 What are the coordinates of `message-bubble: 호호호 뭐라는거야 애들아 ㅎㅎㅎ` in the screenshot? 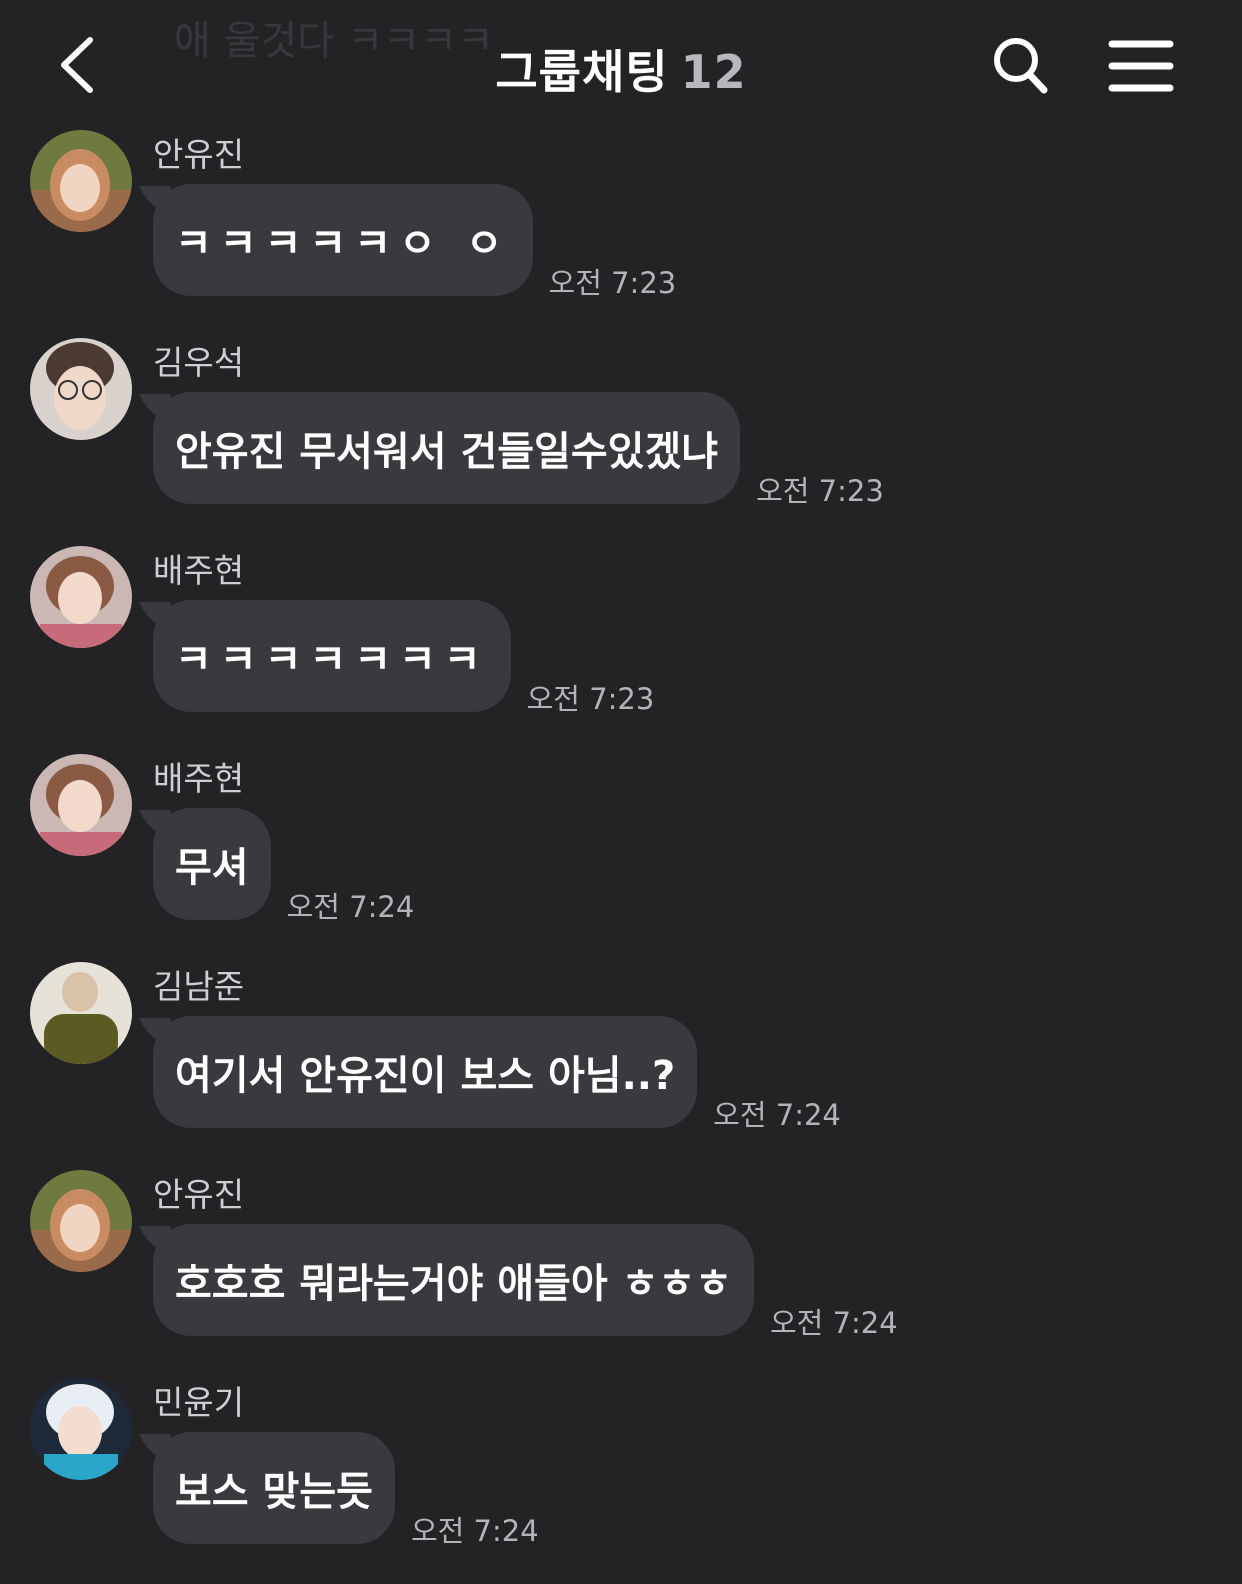 It's located at (453, 1280).